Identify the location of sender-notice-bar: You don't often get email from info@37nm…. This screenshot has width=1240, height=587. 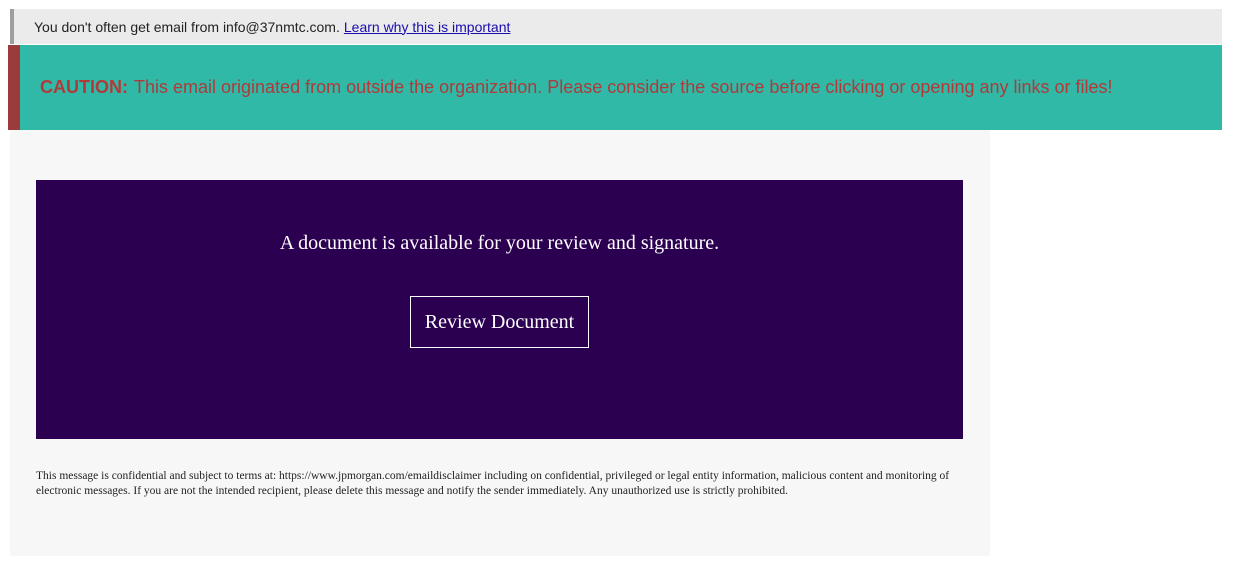
(616, 26).